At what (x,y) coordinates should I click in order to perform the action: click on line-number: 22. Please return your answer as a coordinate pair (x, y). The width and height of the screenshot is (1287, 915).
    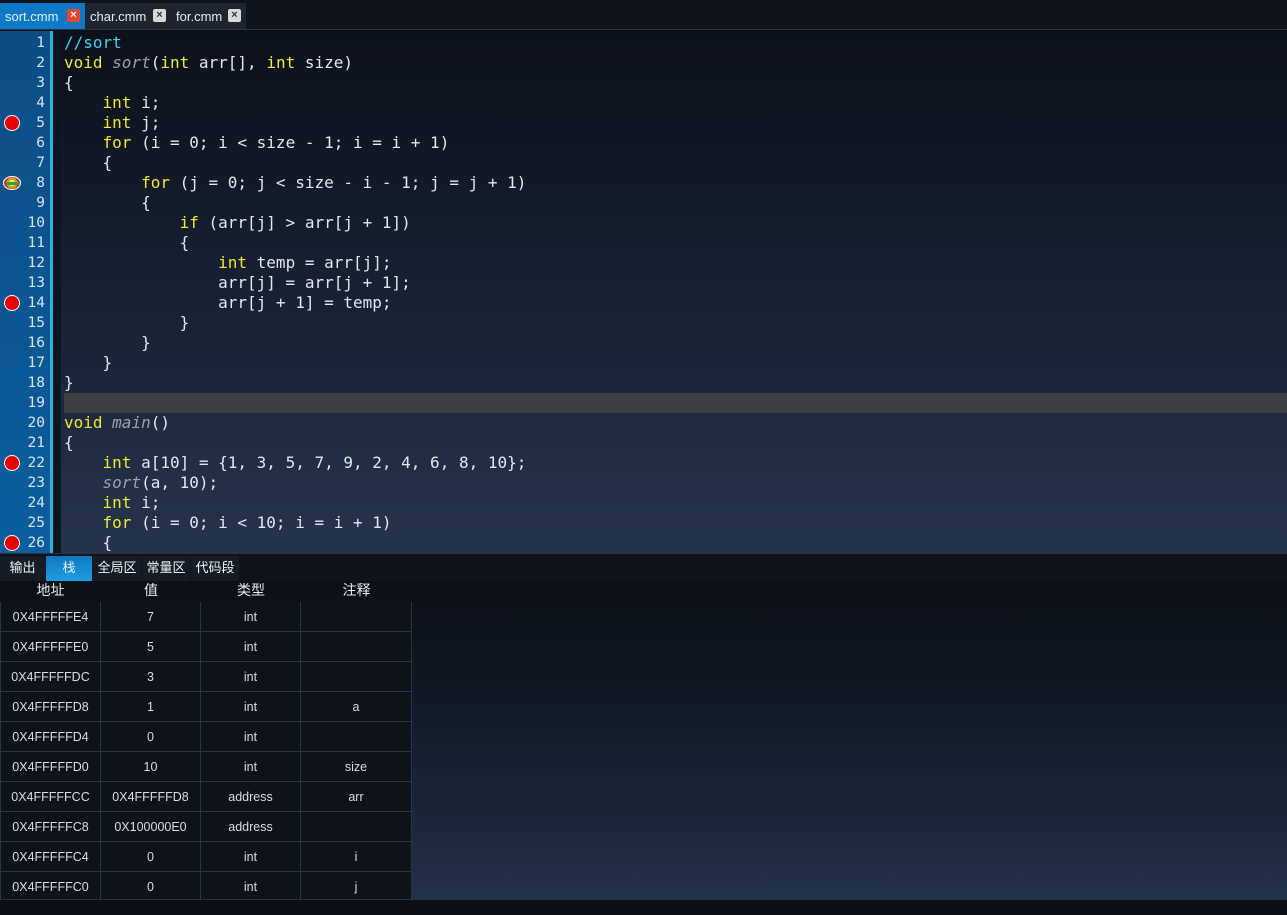
    Looking at the image, I should click on (32, 463).